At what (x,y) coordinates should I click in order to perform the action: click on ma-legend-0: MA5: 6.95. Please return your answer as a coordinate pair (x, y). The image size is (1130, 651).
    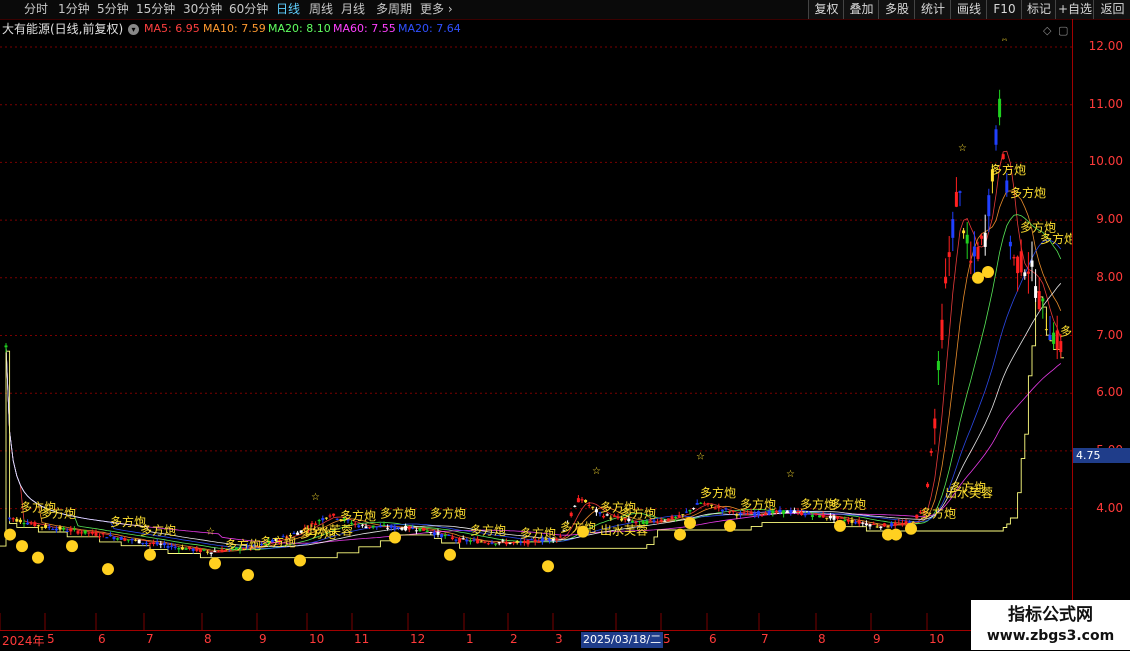
    Looking at the image, I should click on (172, 28).